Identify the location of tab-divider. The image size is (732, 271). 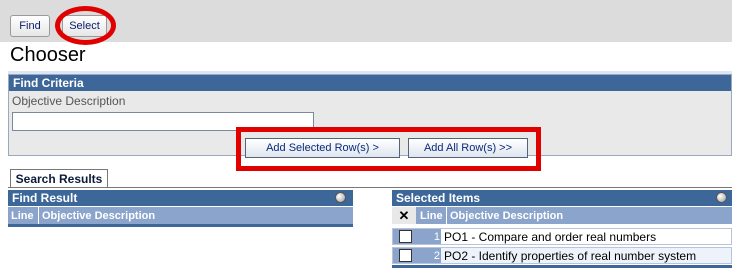
(370, 187).